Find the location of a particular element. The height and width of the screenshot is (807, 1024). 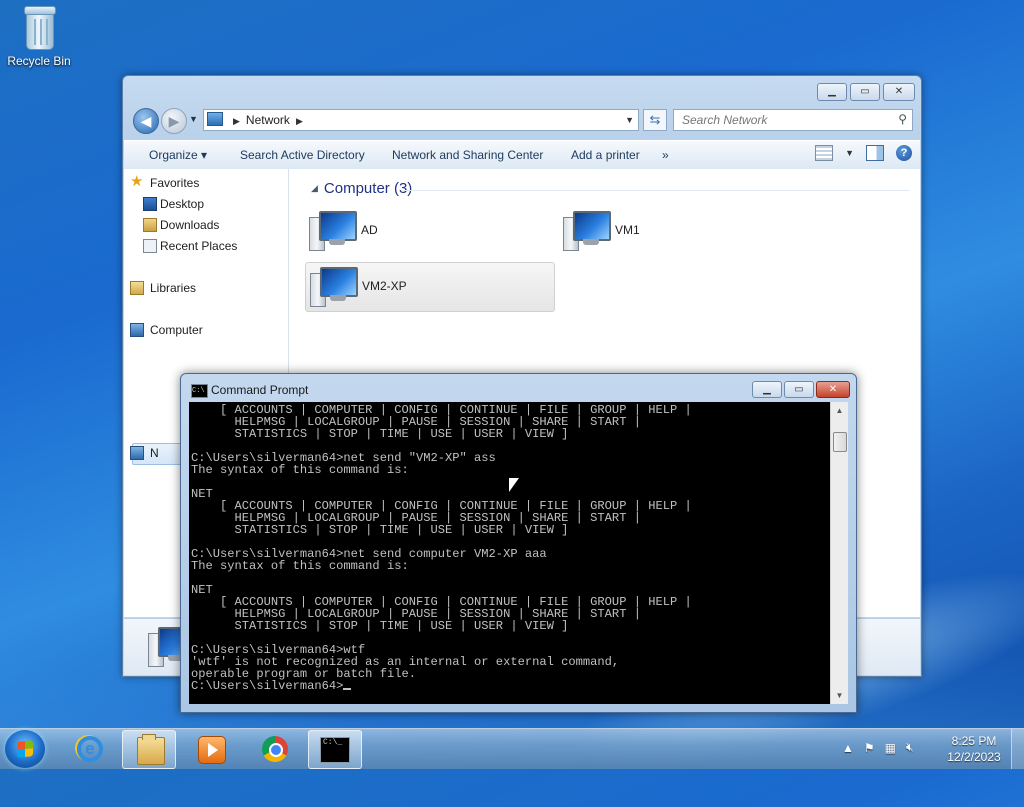

volume-muted-icon: 🔇︎ is located at coordinates (910, 747).